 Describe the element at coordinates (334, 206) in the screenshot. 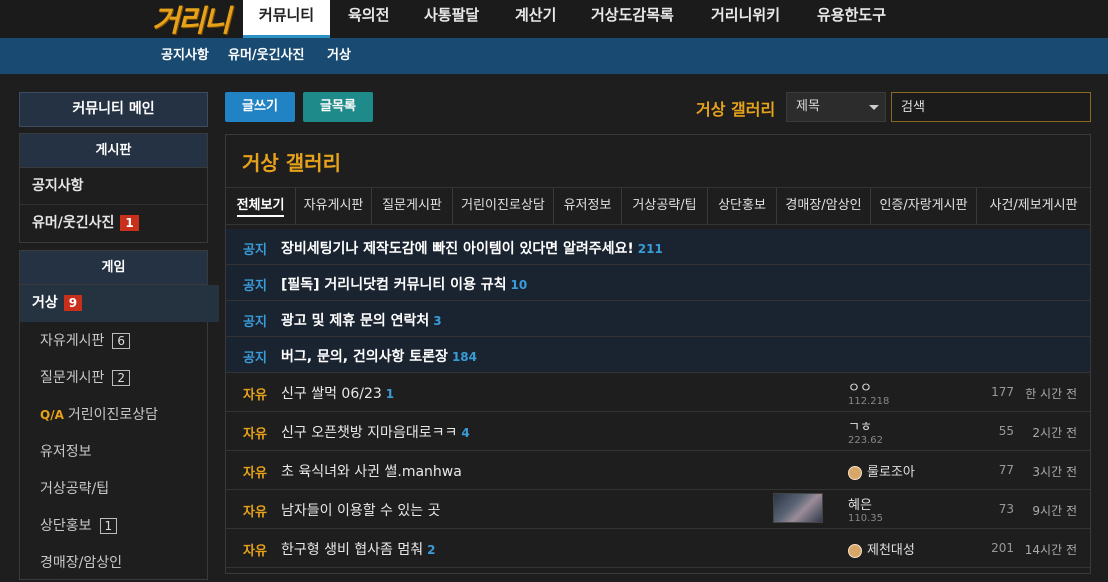

I see `tab-free-board: 자유게시판` at that location.